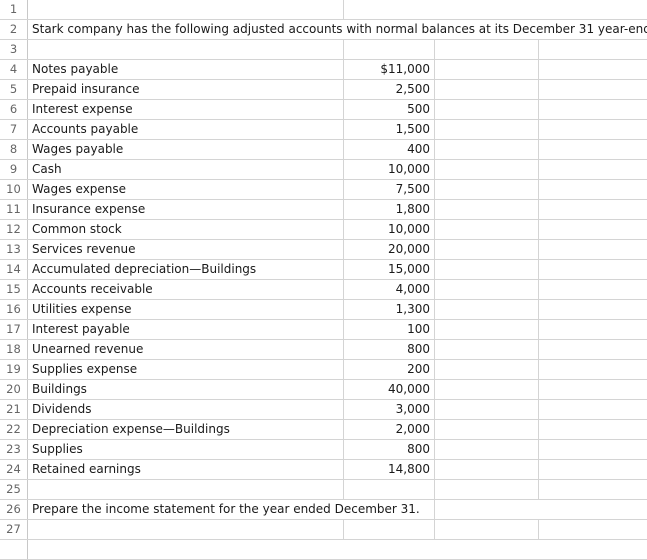 The image size is (647, 560). What do you see at coordinates (186, 229) in the screenshot?
I see `cell-account-name: Common stock` at bounding box center [186, 229].